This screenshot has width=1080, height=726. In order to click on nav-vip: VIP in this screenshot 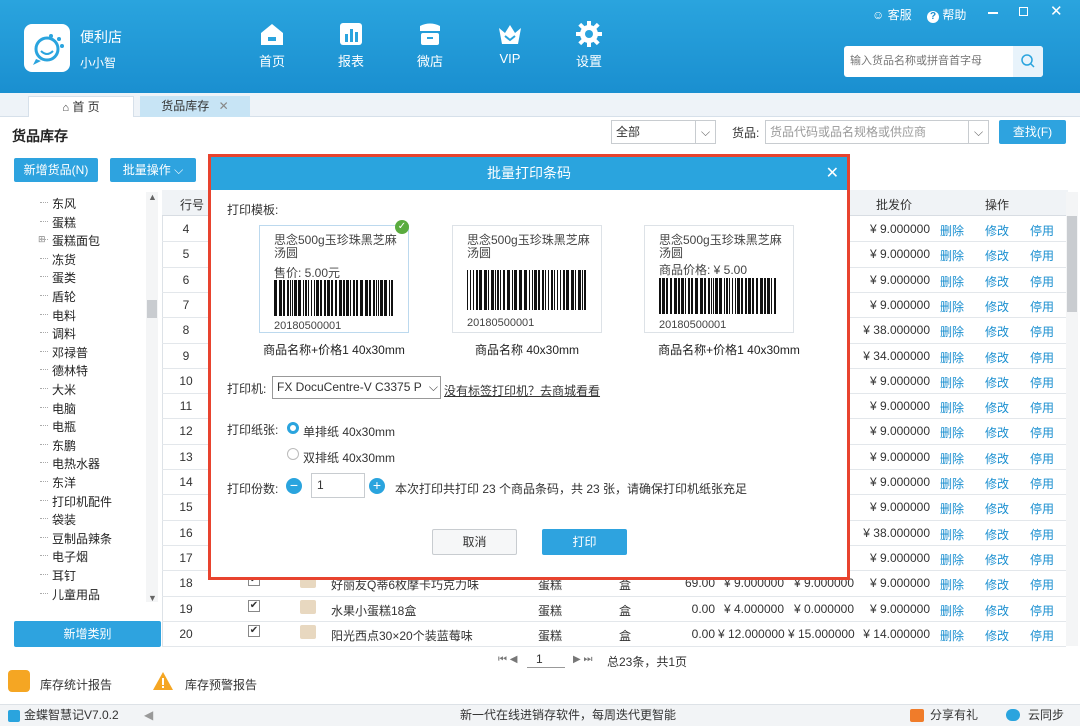, I will do `click(510, 43)`.